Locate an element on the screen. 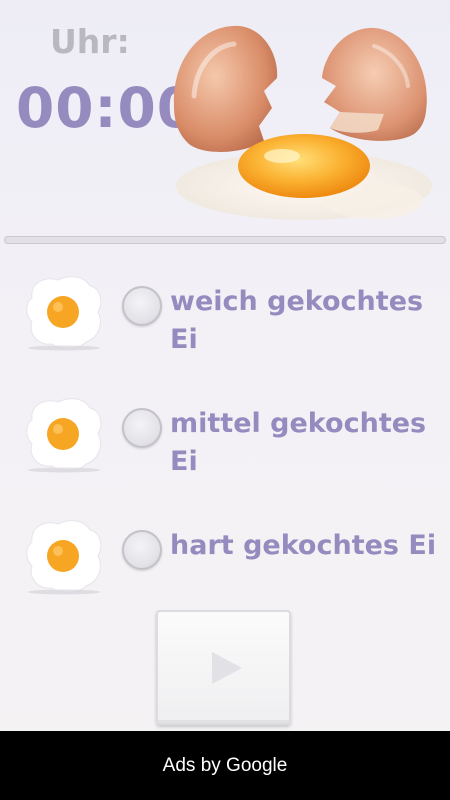 The height and width of the screenshot is (800, 450). ad-banner-text: Ads by Google is located at coordinates (225, 765).